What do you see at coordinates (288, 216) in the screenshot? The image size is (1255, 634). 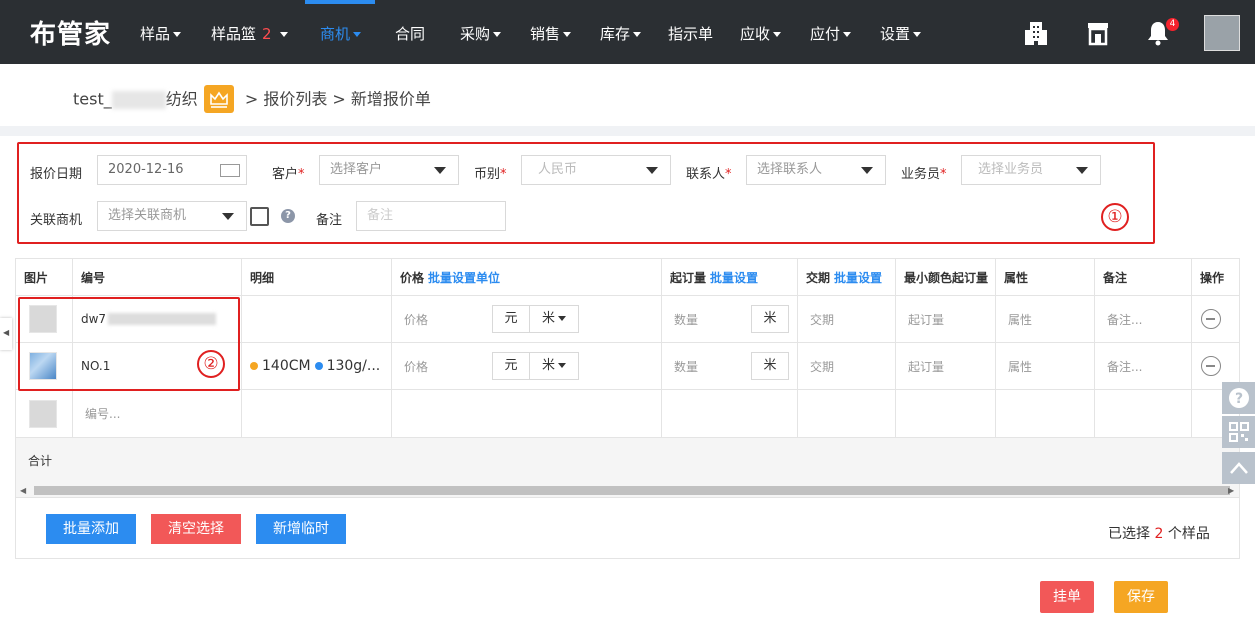 I see `help-icon: ?` at bounding box center [288, 216].